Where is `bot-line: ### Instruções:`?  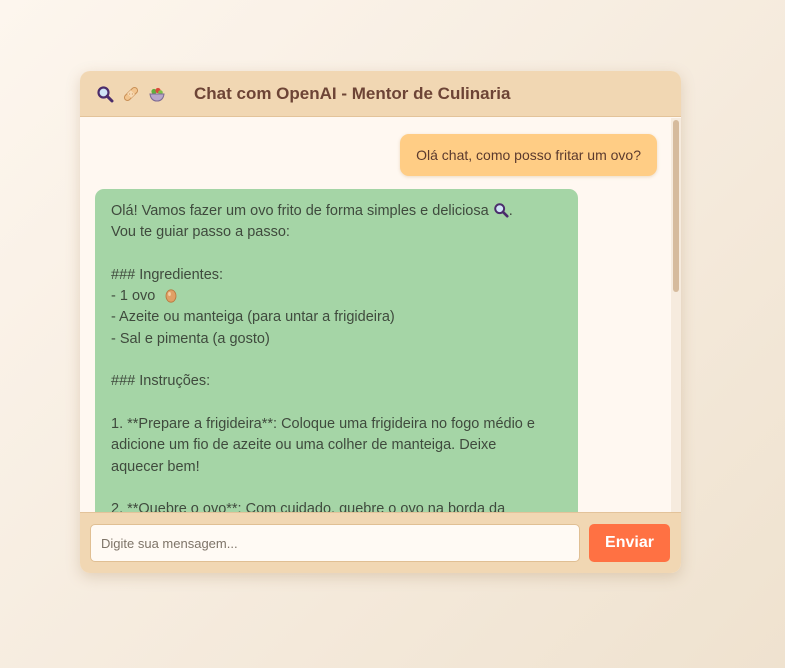 bot-line: ### Instruções: is located at coordinates (161, 381).